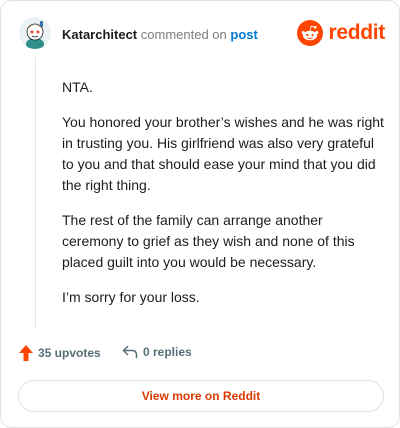  I want to click on user-avatar, so click(35, 33).